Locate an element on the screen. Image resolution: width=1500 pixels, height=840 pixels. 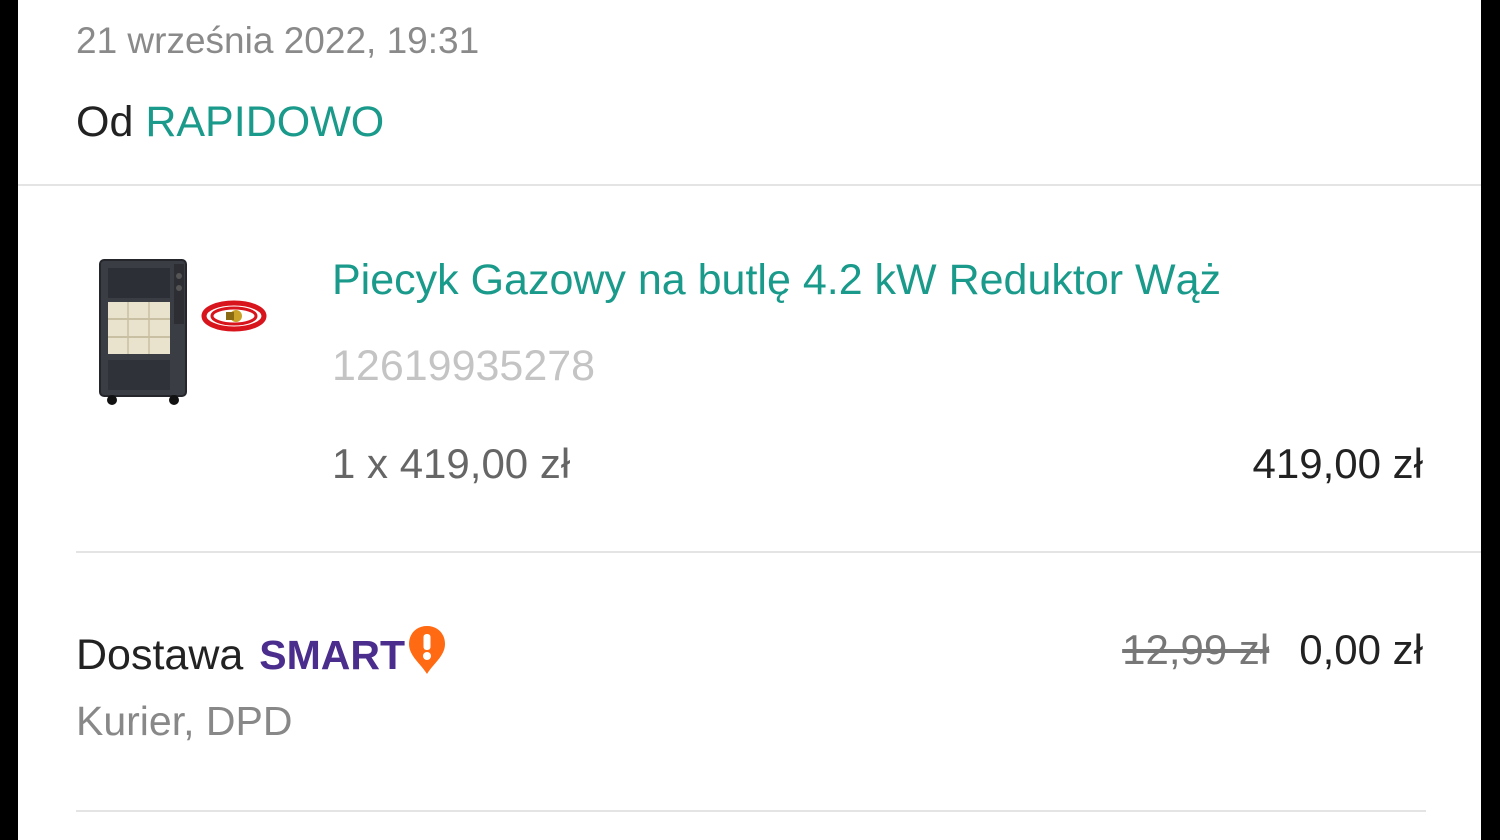
gas-heater-icon is located at coordinates (183, 332).